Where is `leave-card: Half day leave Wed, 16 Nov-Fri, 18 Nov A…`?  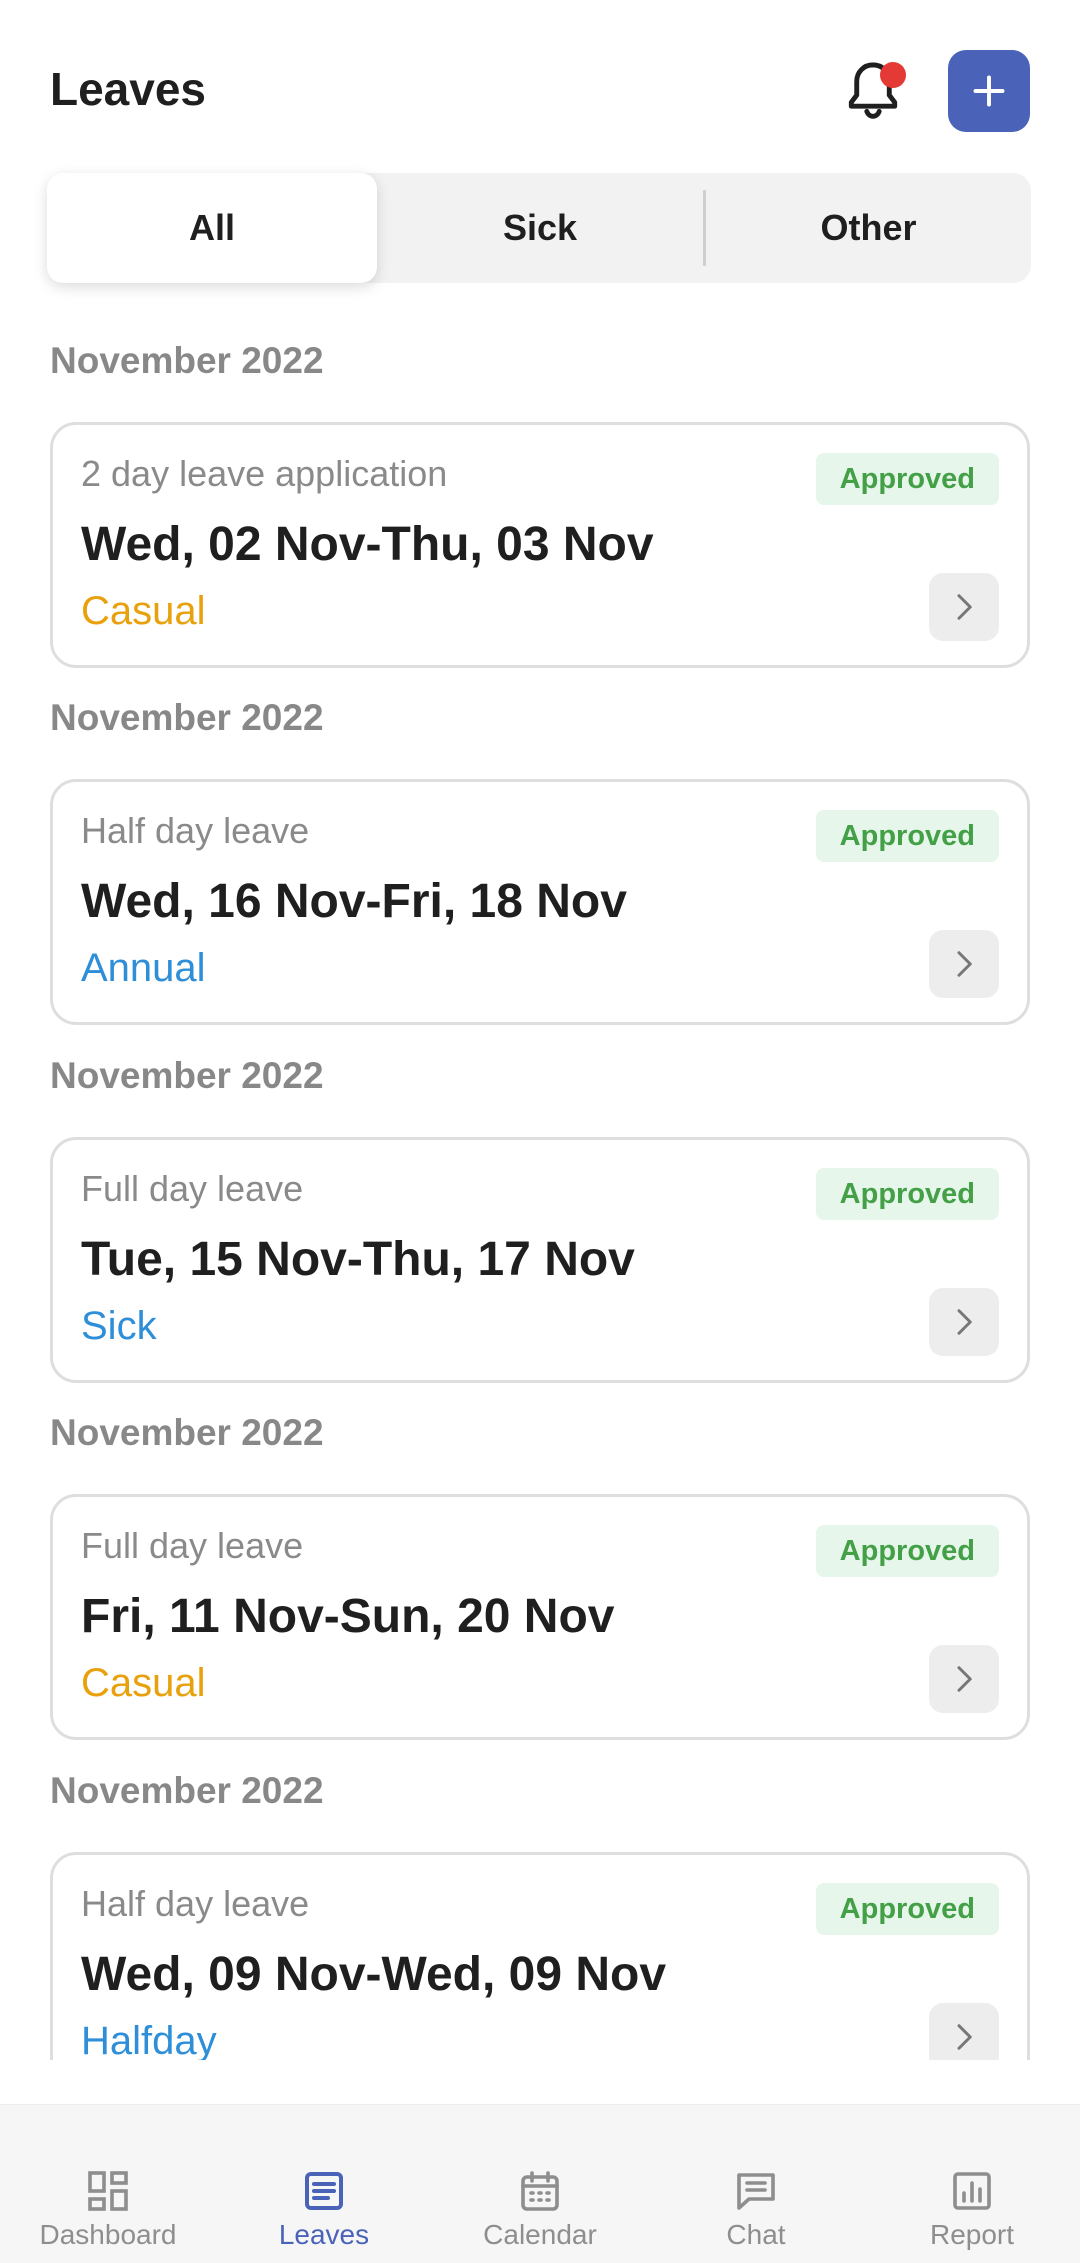
leave-card: Half day leave Wed, 16 Nov-Fri, 18 Nov A… is located at coordinates (540, 902).